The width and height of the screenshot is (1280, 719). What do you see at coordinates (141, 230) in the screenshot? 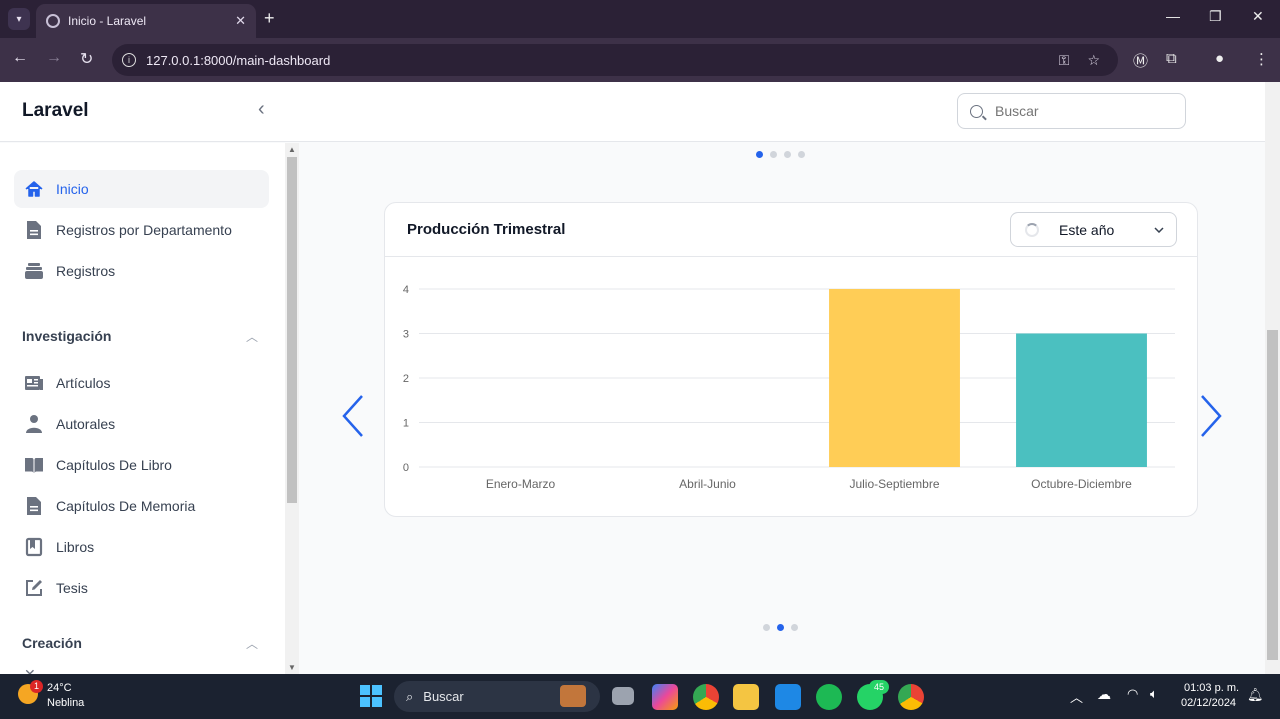
I see `sidebar-item-registros-departamento: Registros por Departamento` at bounding box center [141, 230].